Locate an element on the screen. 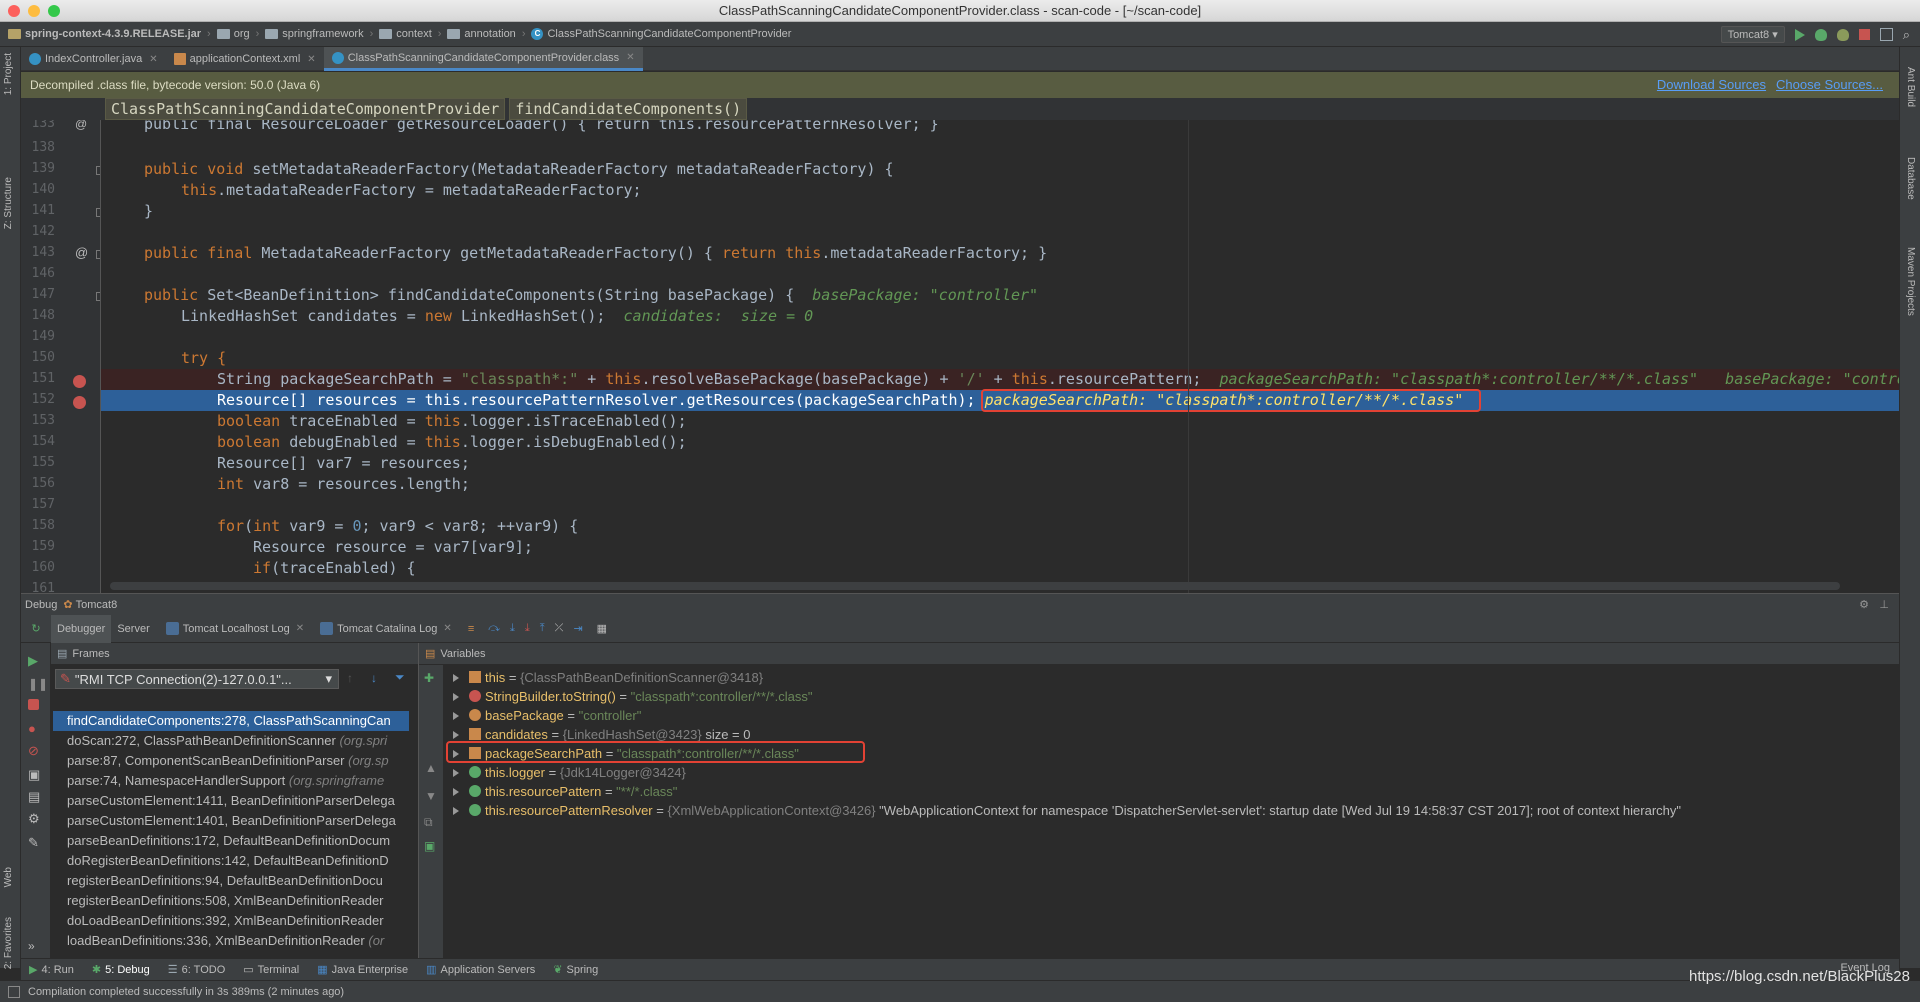  settings-icon: ⚙ is located at coordinates (35, 818).